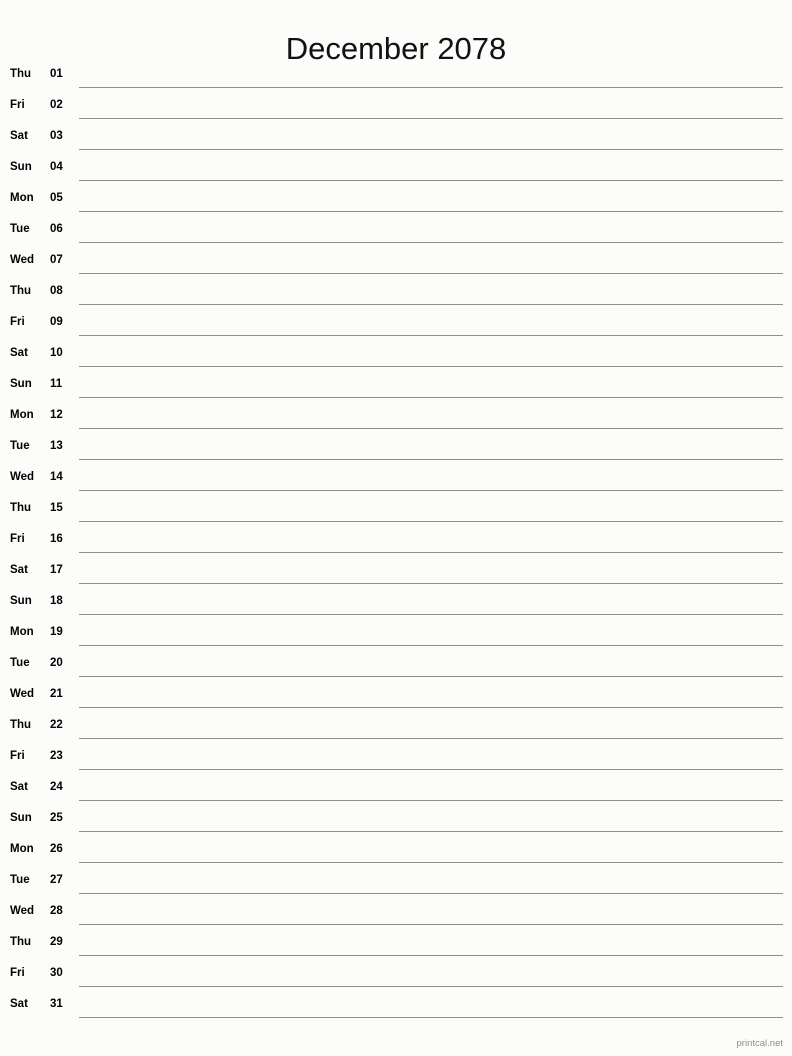 The width and height of the screenshot is (792, 1056). What do you see at coordinates (56, 880) in the screenshot?
I see `day-number-label: 27` at bounding box center [56, 880].